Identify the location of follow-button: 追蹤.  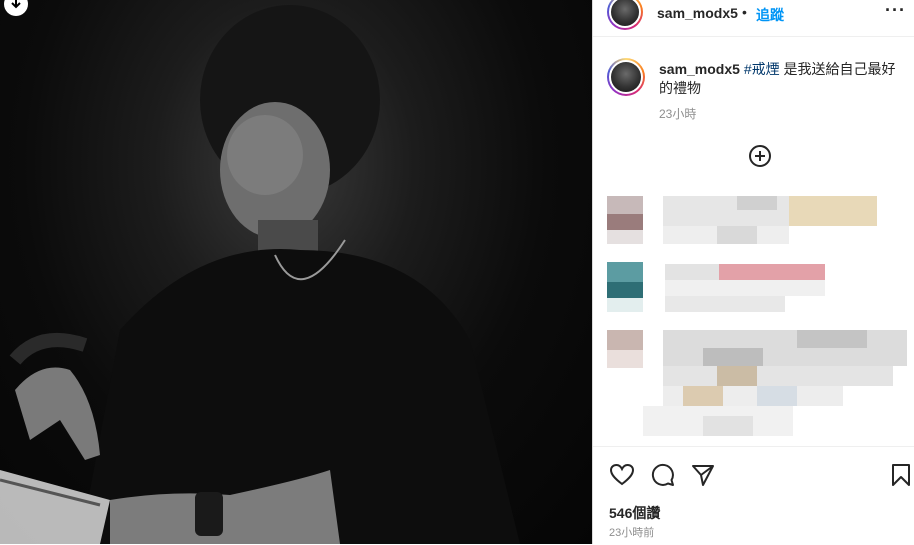
(770, 15).